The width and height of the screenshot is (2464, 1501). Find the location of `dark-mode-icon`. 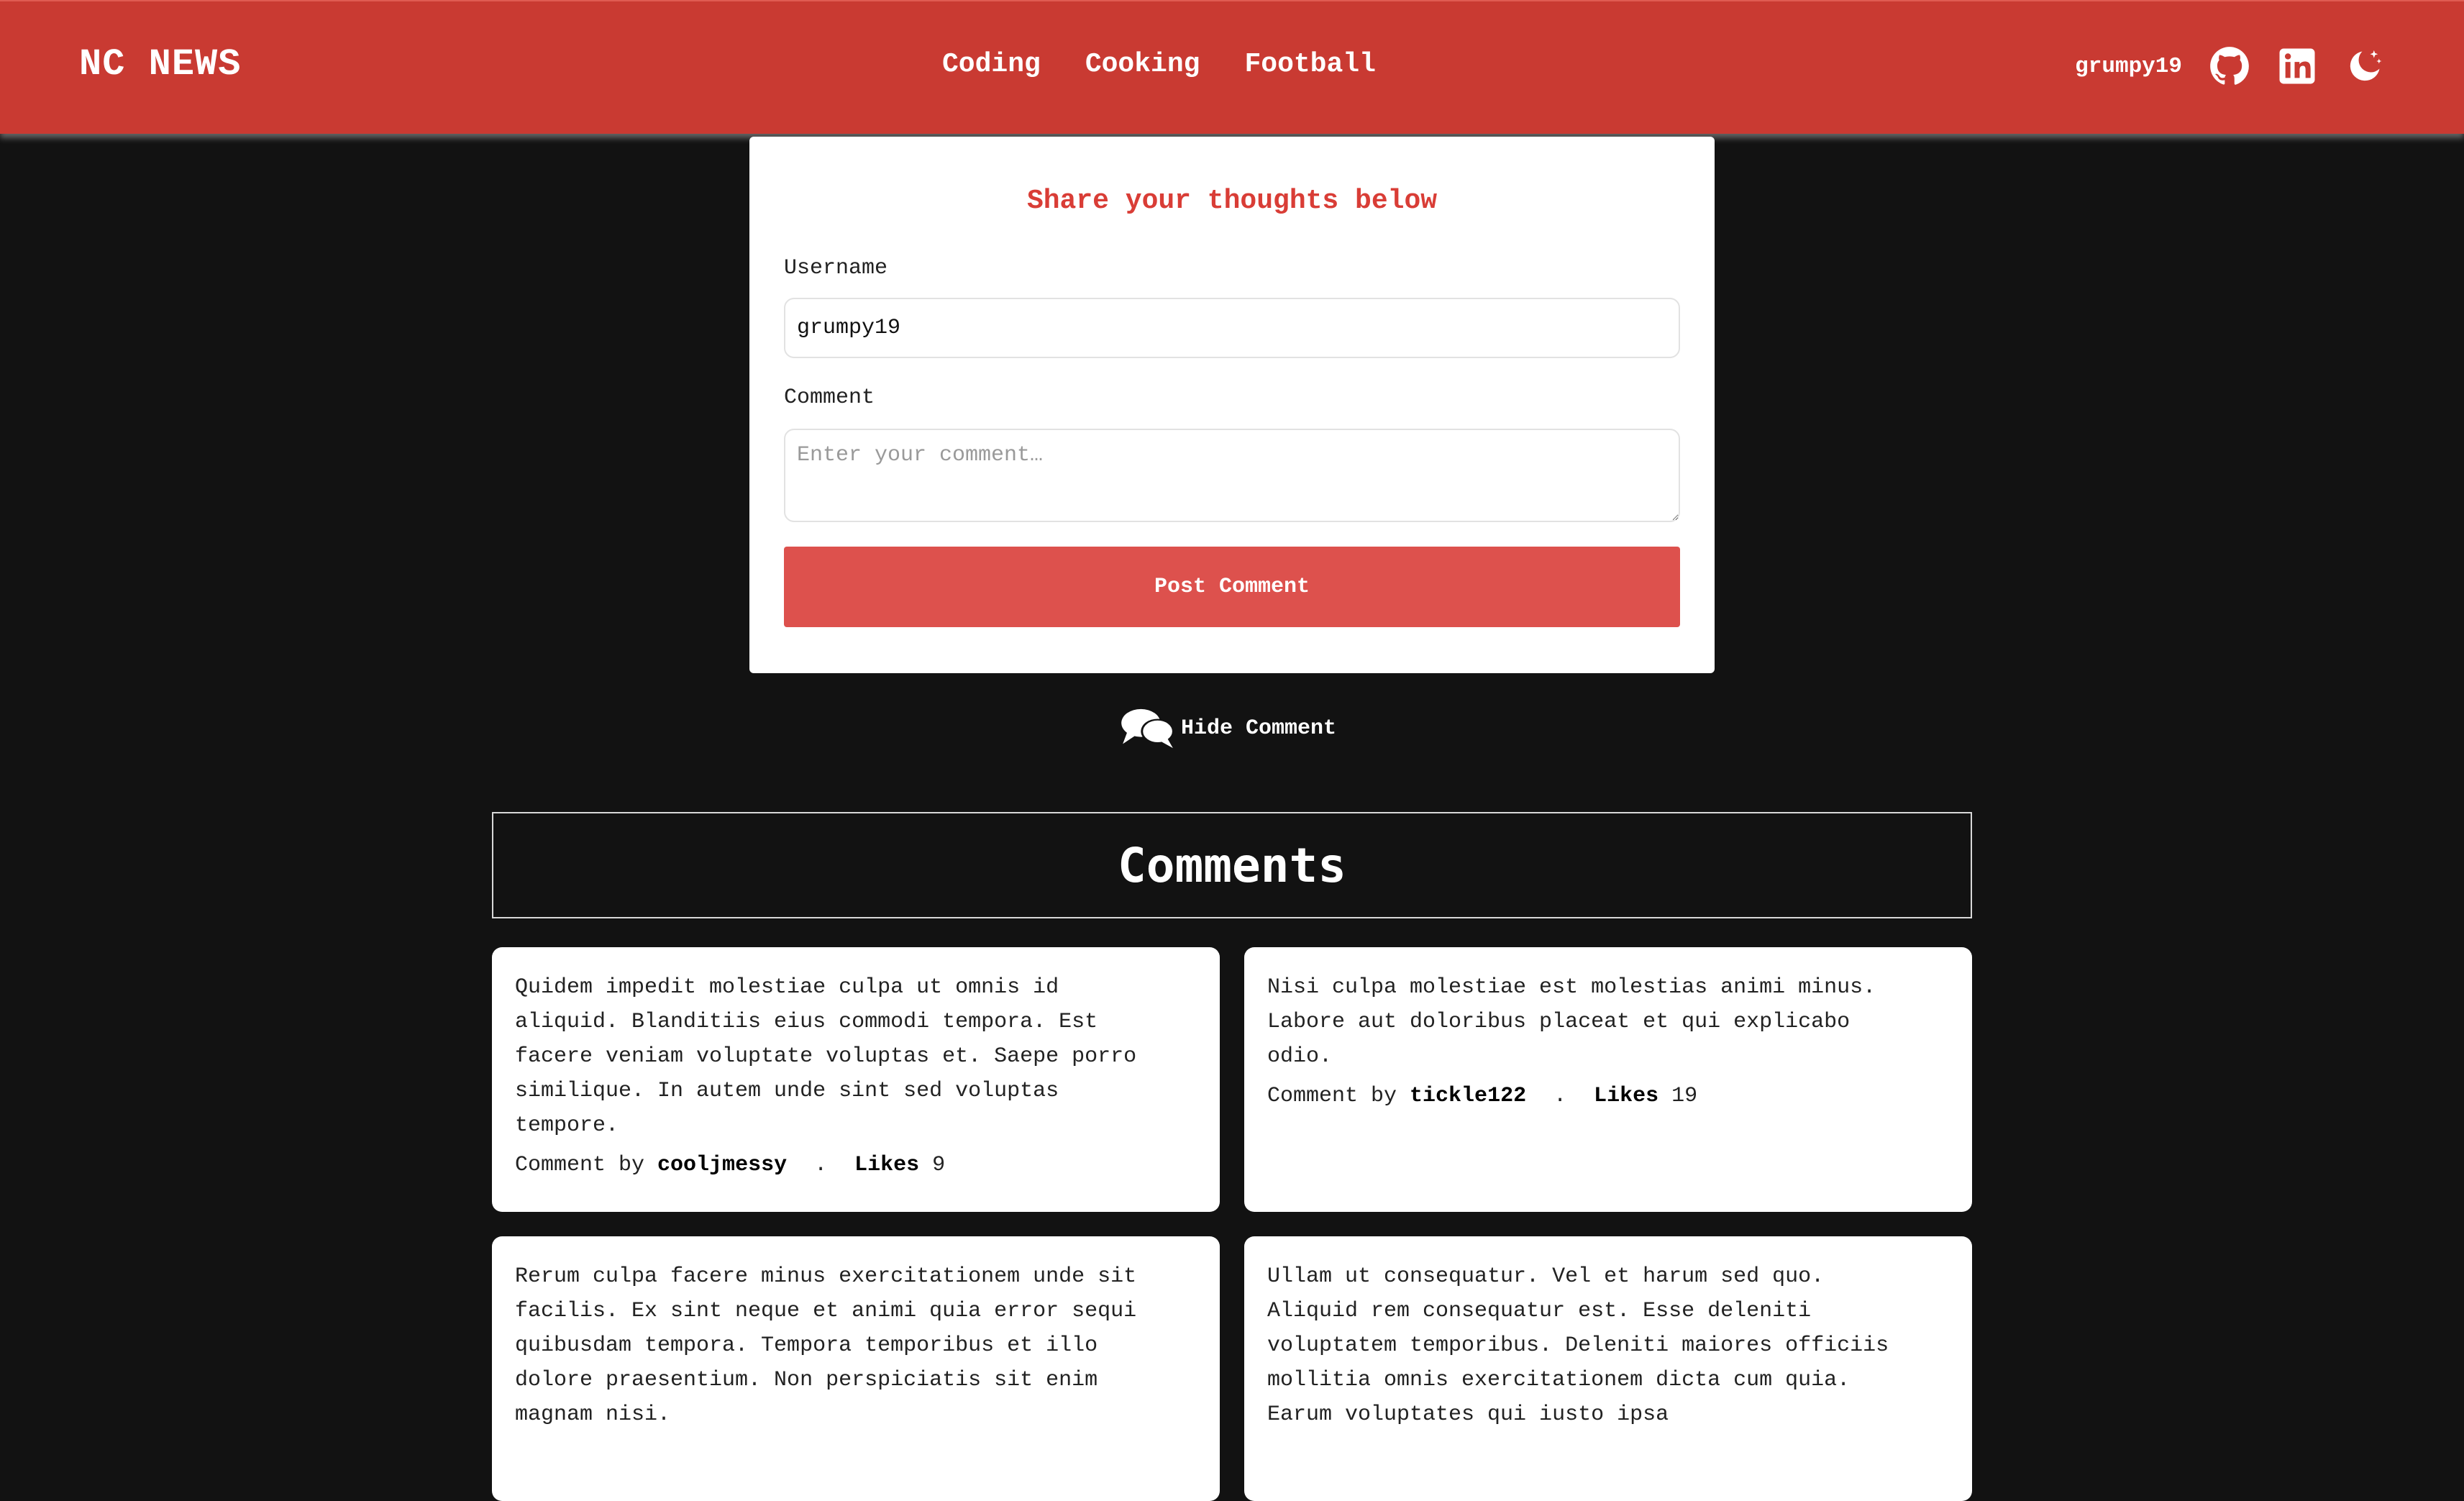

dark-mode-icon is located at coordinates (2365, 66).